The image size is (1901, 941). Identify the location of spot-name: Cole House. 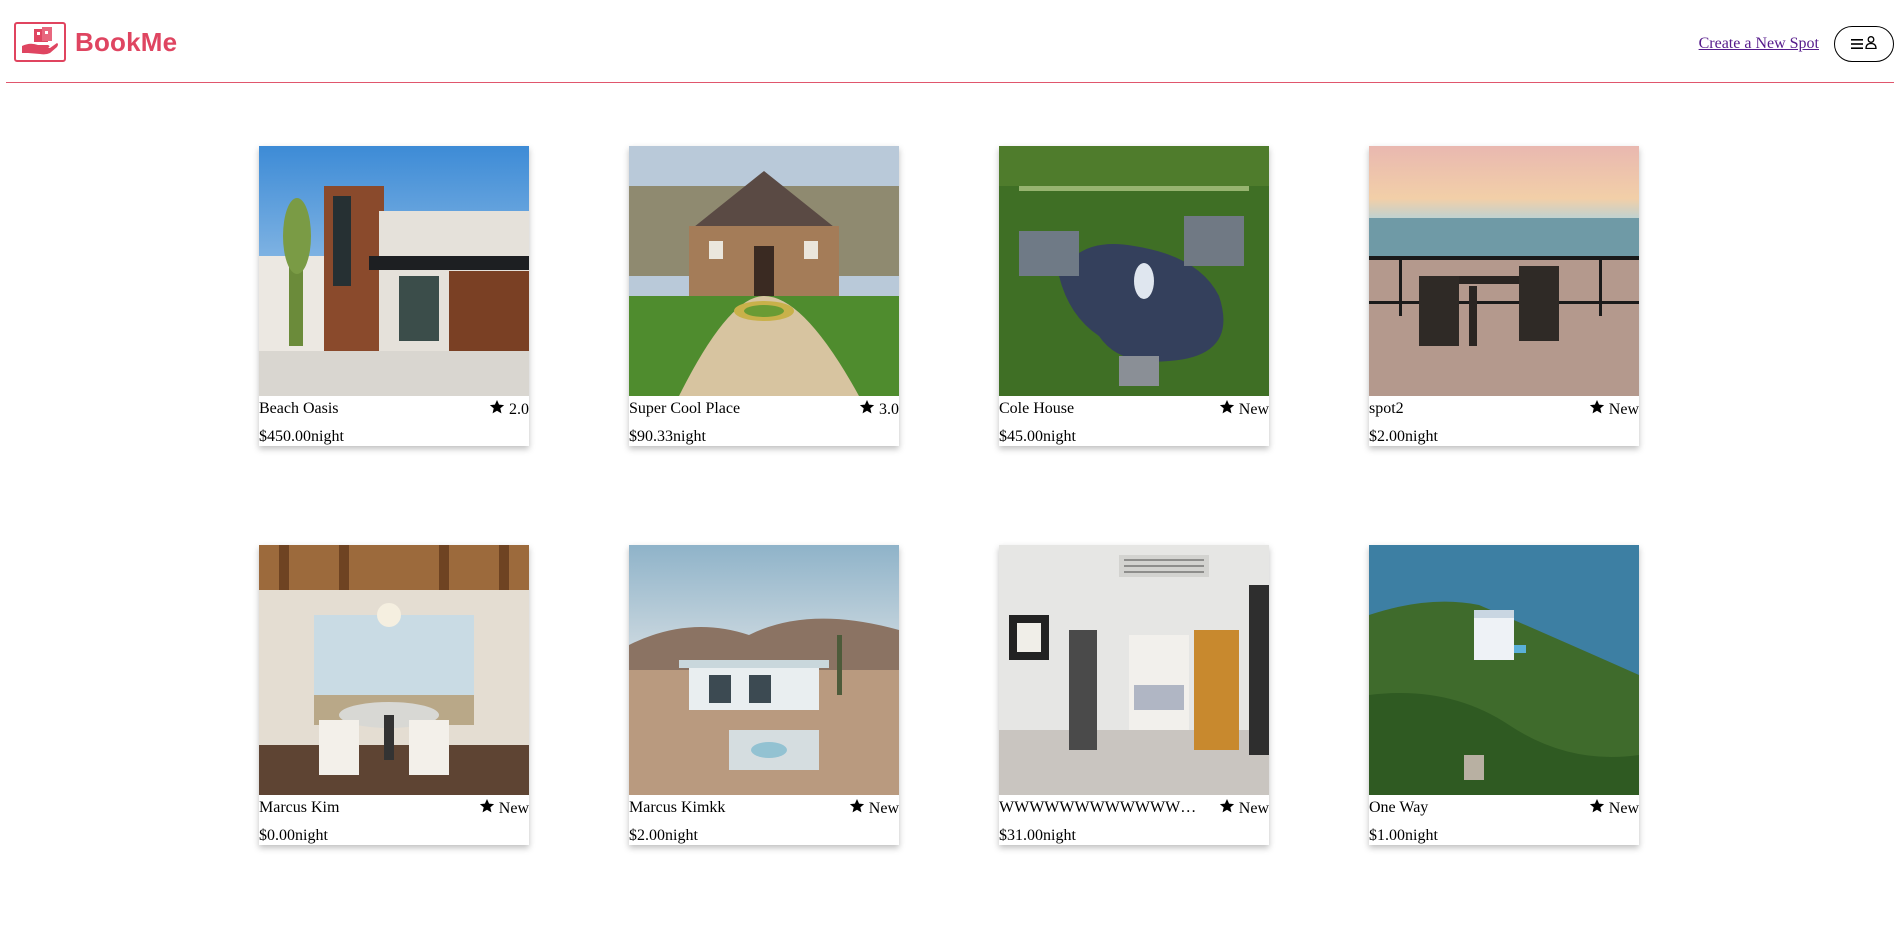
(1037, 408).